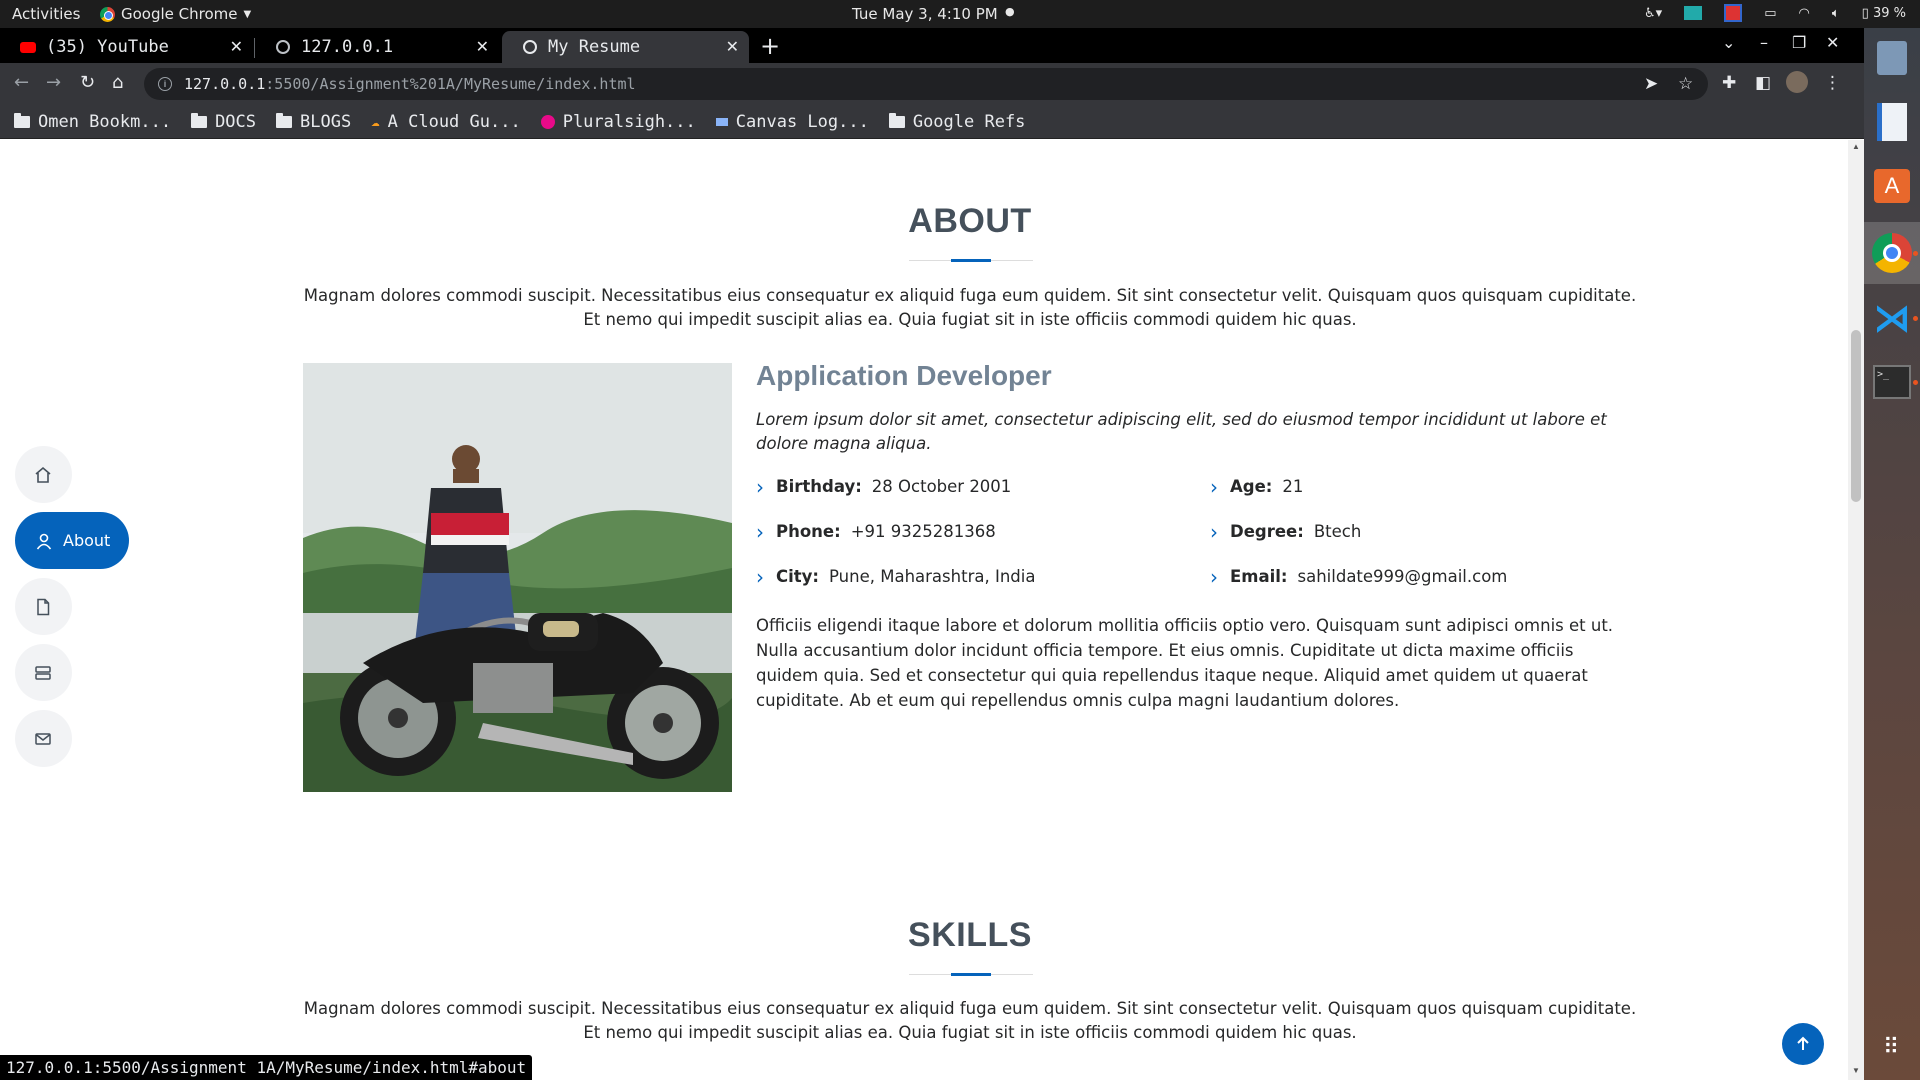 This screenshot has width=1920, height=1080. Describe the element at coordinates (1770, 13) in the screenshot. I see `screen-icon: ▭` at that location.